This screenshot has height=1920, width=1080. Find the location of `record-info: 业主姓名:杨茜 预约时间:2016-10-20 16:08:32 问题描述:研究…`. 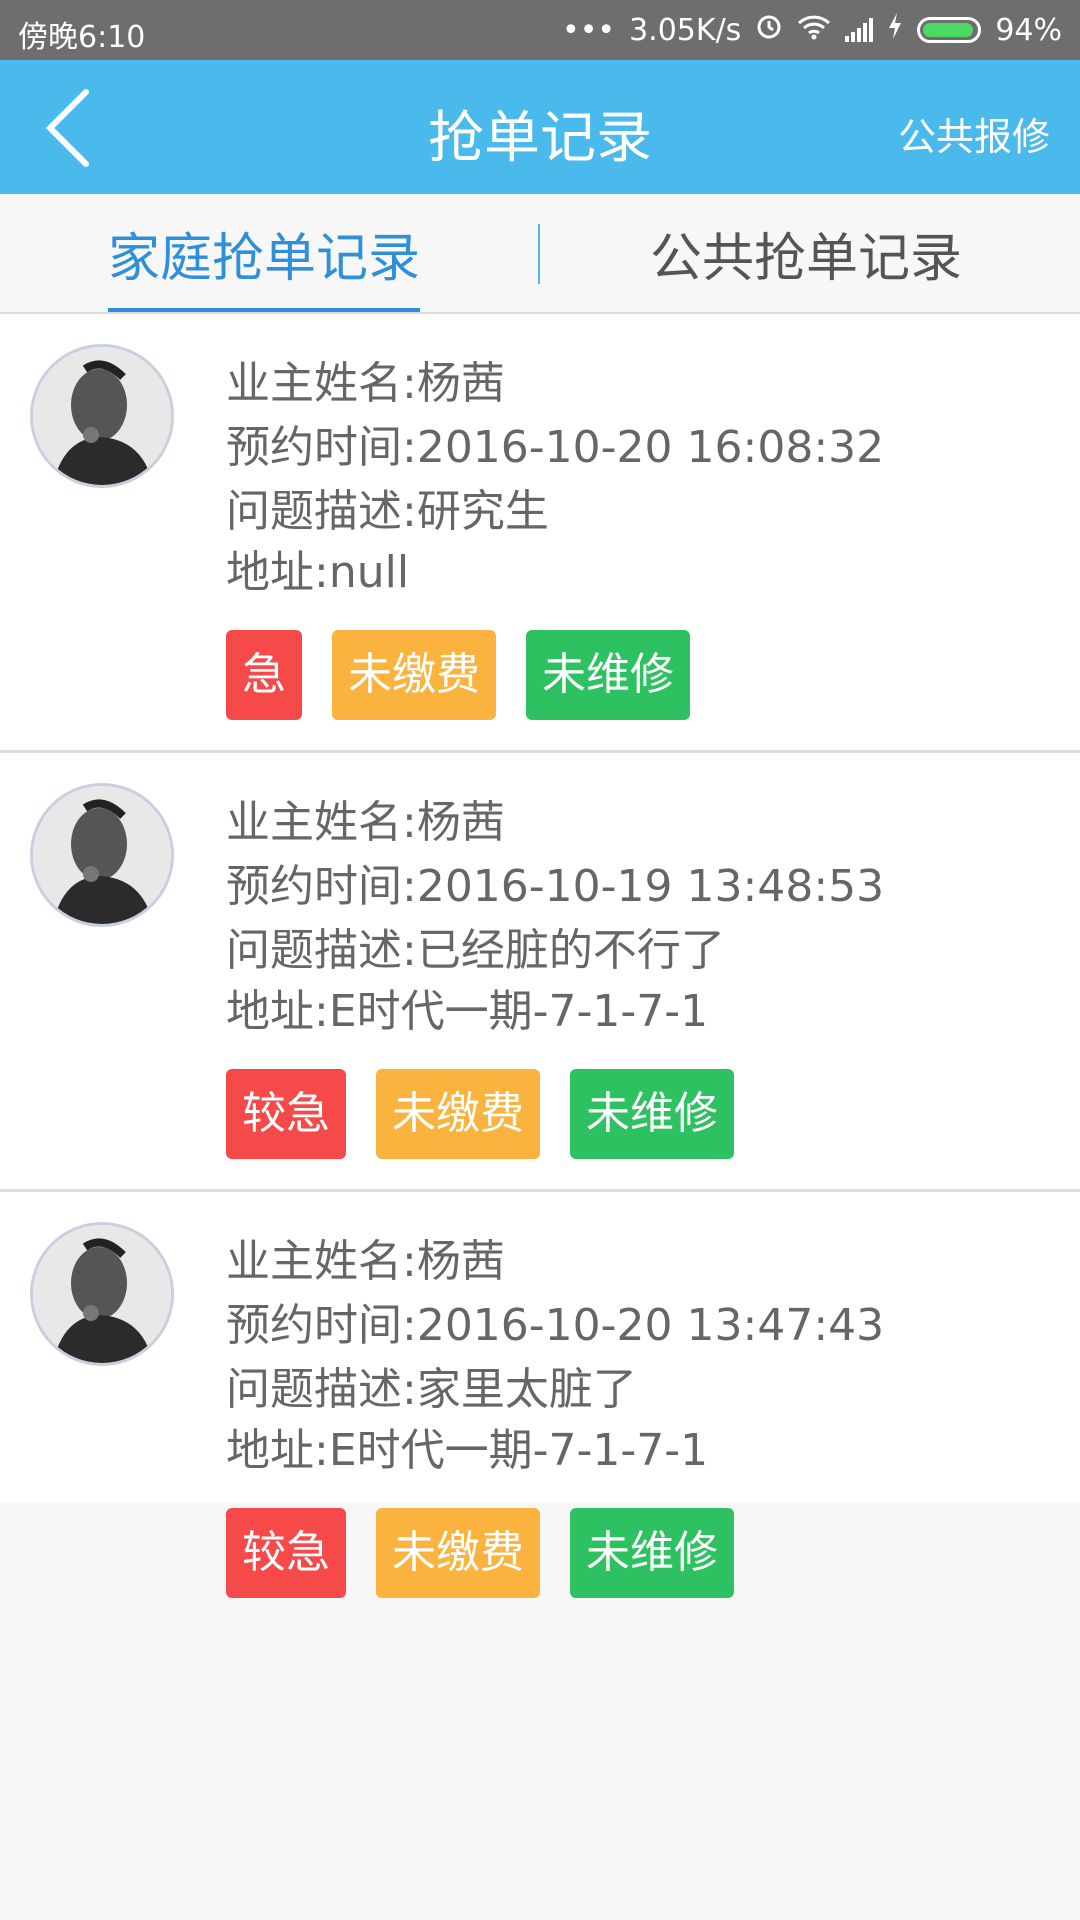

record-info: 业主姓名:杨茜 预约时间:2016-10-20 16:08:32 问题描述:研究… is located at coordinates (555, 477).